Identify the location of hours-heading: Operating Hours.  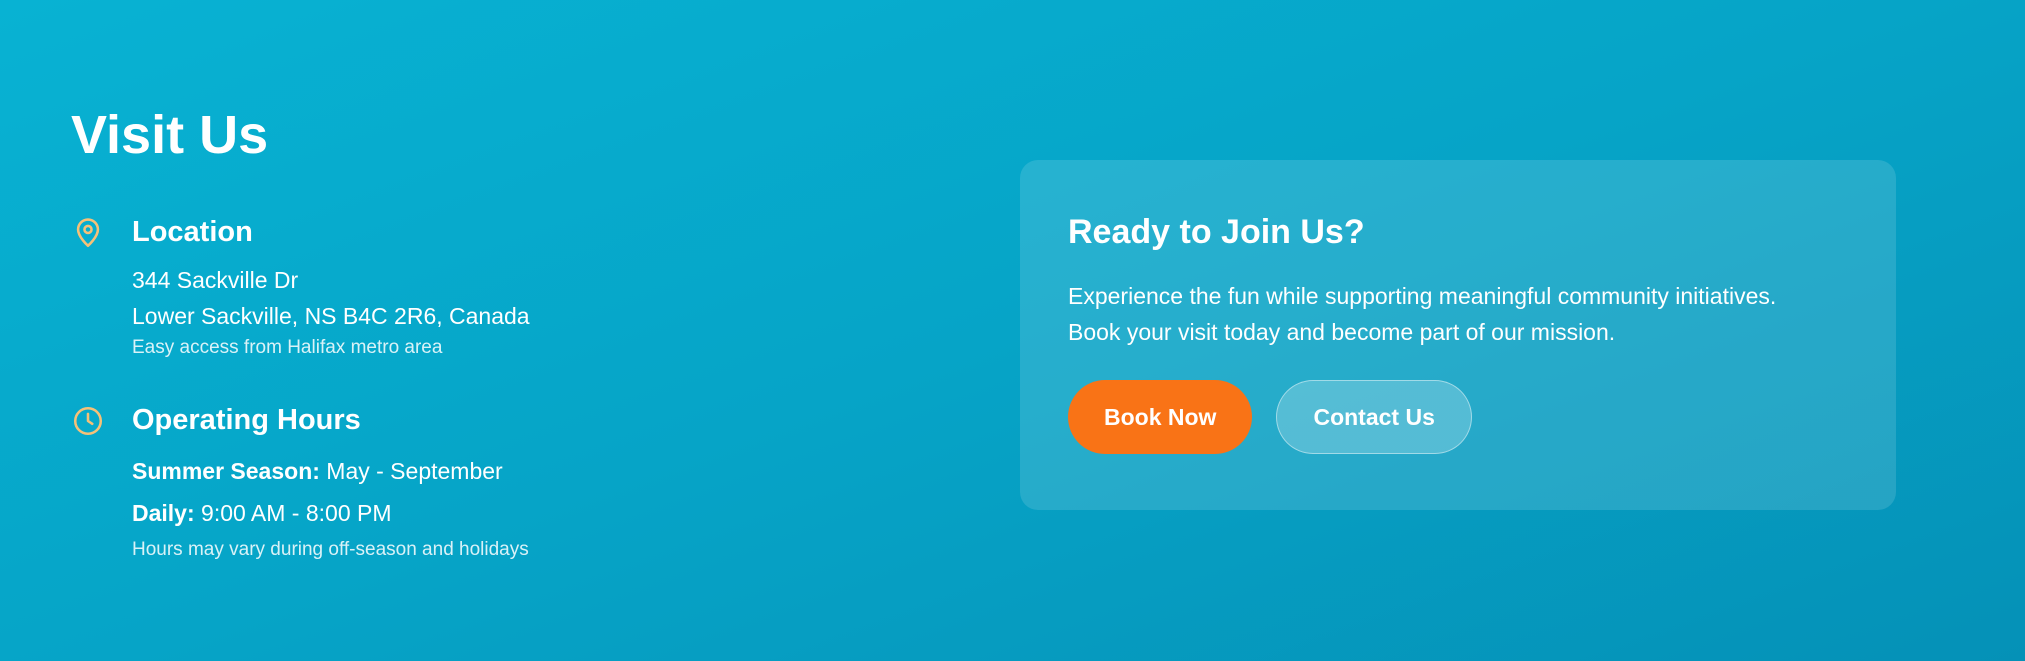
(246, 420).